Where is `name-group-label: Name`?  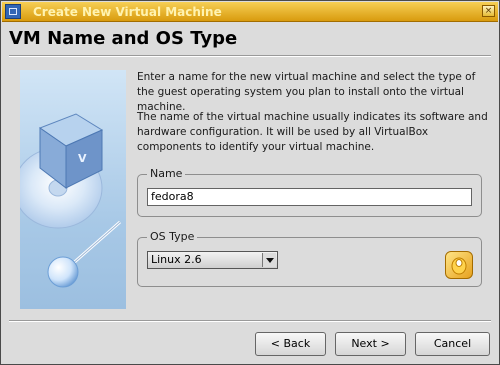
name-group-label: Name is located at coordinates (166, 173).